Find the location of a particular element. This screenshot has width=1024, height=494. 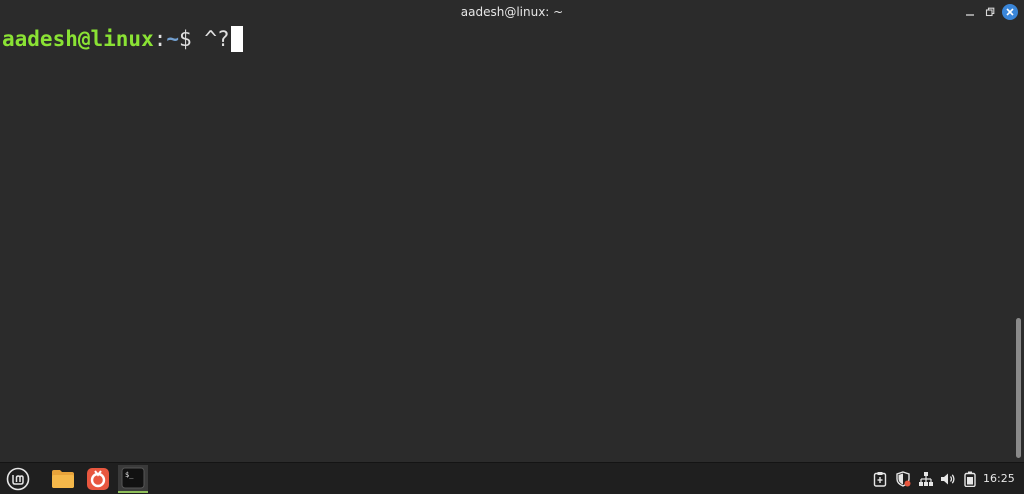

terminal-taskbar-button: $_ is located at coordinates (133, 479).